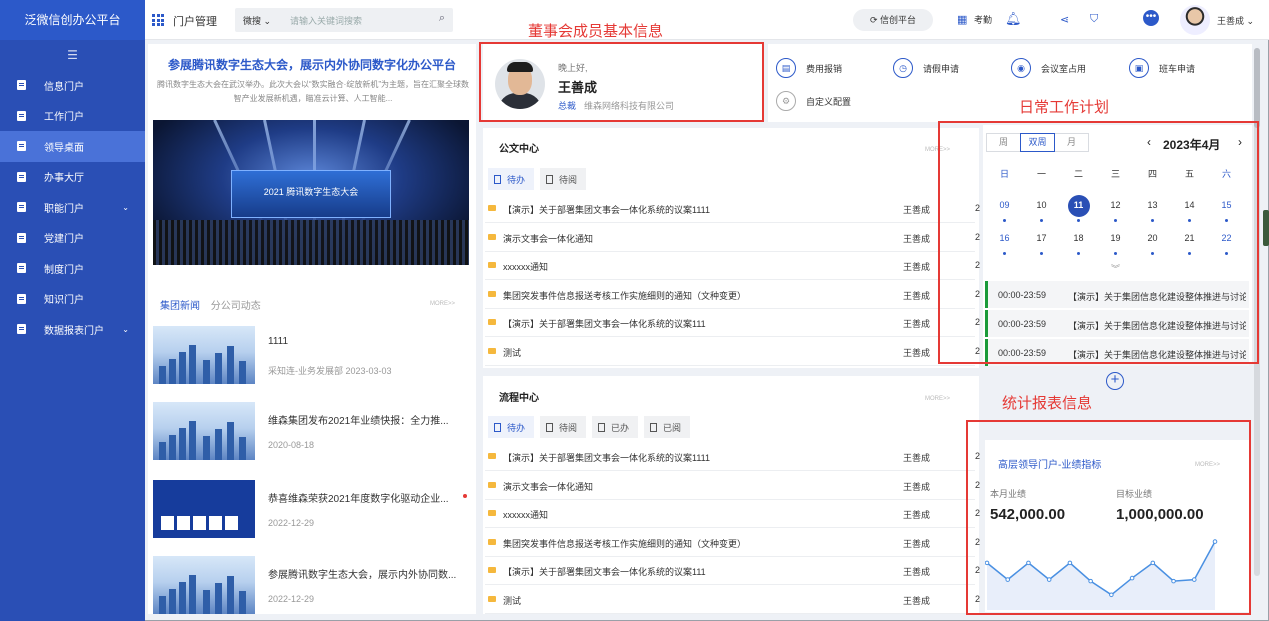  Describe the element at coordinates (72, 55) in the screenshot. I see `menu-collapse-icon: ☰` at that location.